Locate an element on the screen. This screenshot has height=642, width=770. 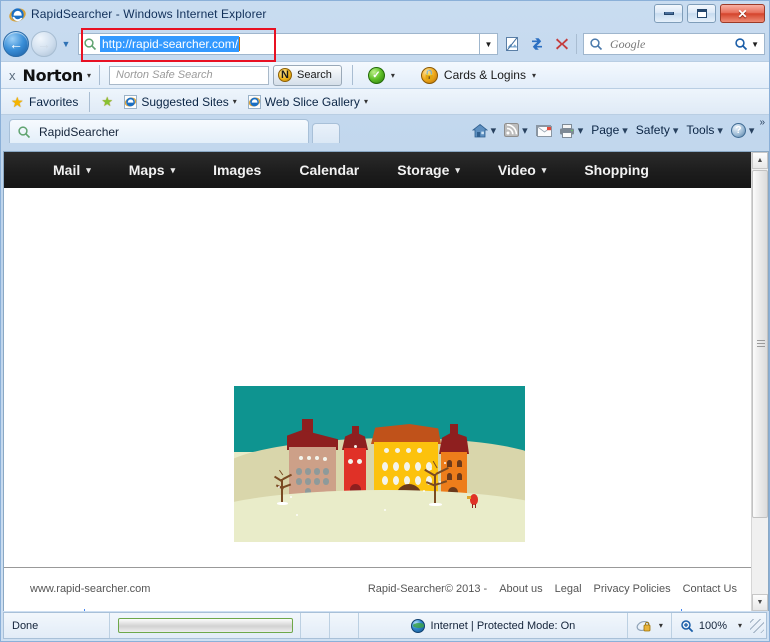
zoom-level-text: 100% is located at coordinates (712, 625).